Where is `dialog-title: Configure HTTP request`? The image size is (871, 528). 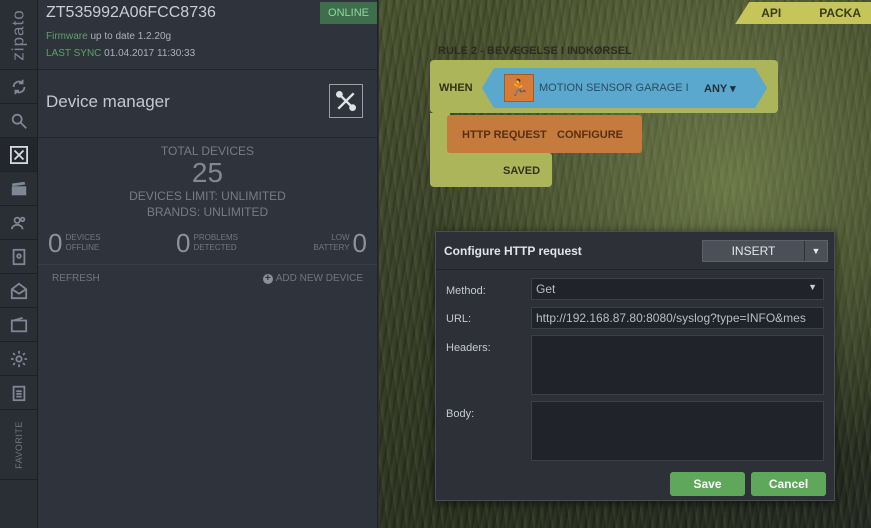
dialog-title: Configure HTTP request is located at coordinates (513, 251).